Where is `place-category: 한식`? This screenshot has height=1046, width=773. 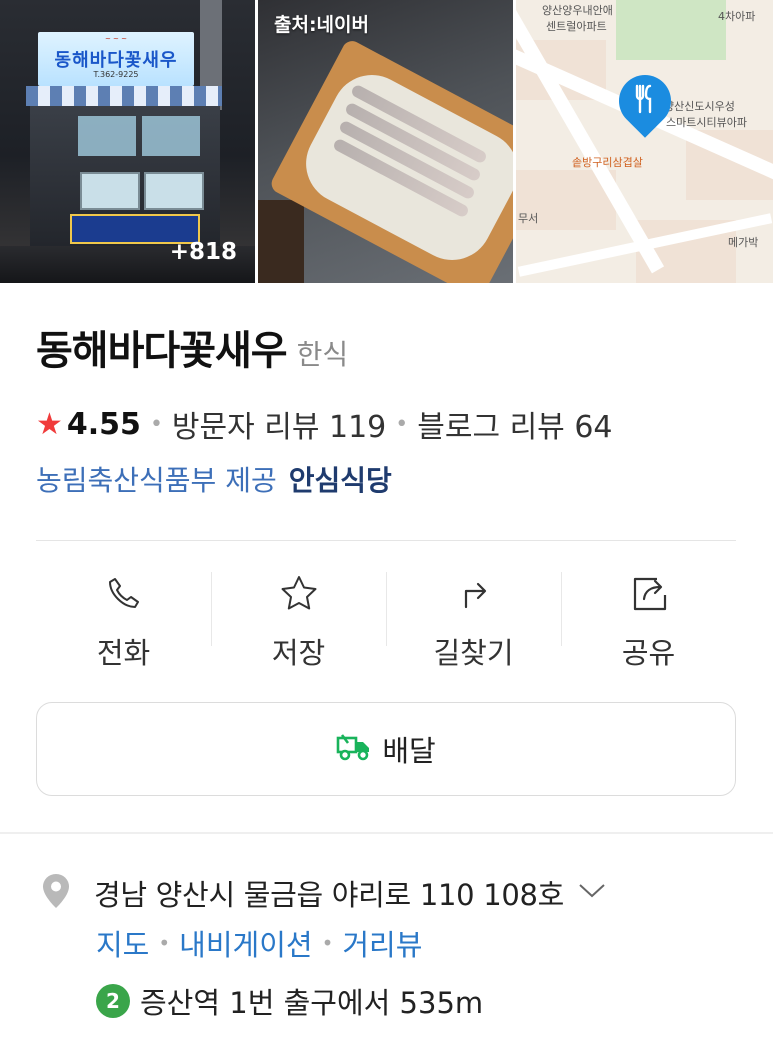
place-category: 한식 is located at coordinates (322, 354).